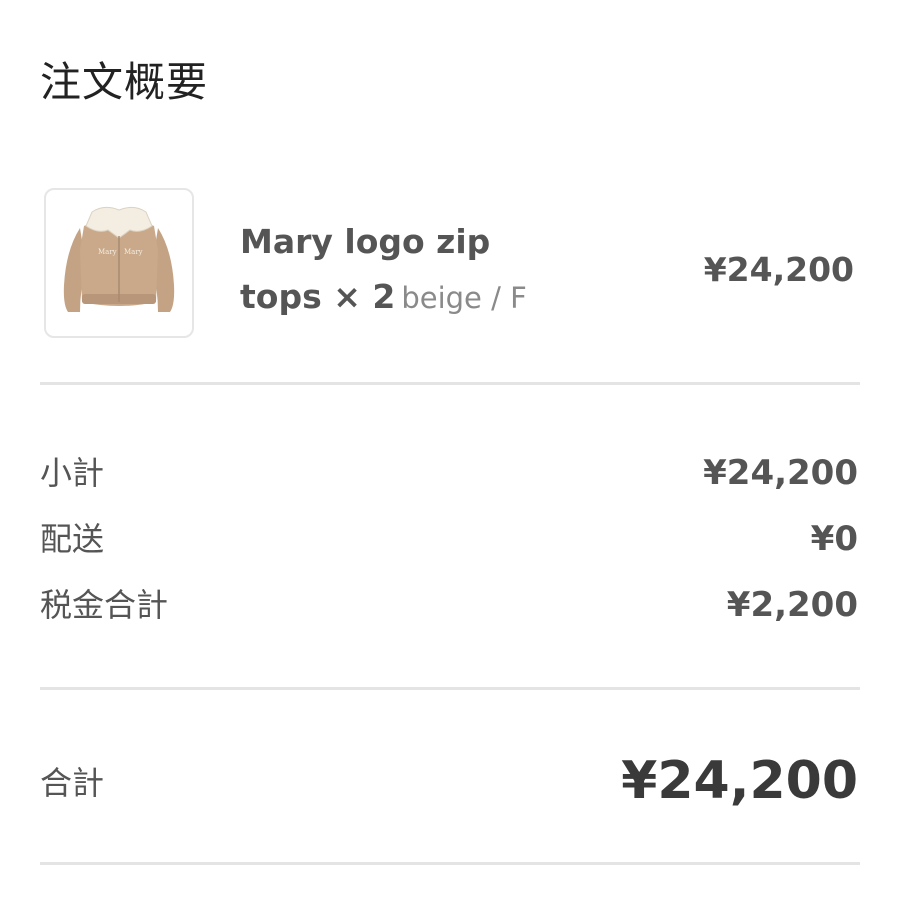 The image size is (900, 900). I want to click on summary-row-tax: 税金合計 ¥2,200, so click(449, 605).